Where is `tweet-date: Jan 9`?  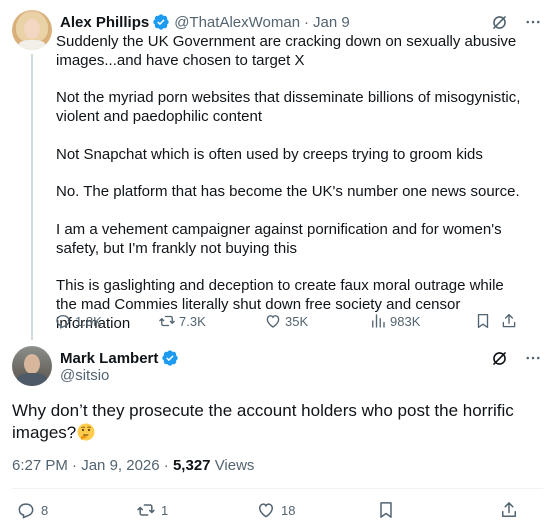 tweet-date: Jan 9 is located at coordinates (331, 22).